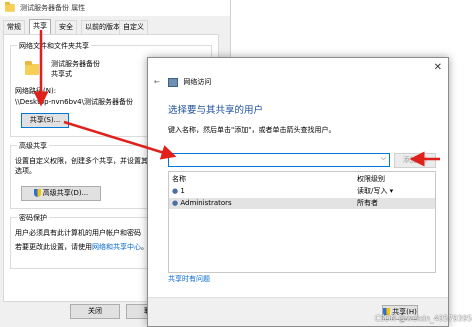  Describe the element at coordinates (371, 179) in the screenshot. I see `column-permission: 权限级别` at that location.